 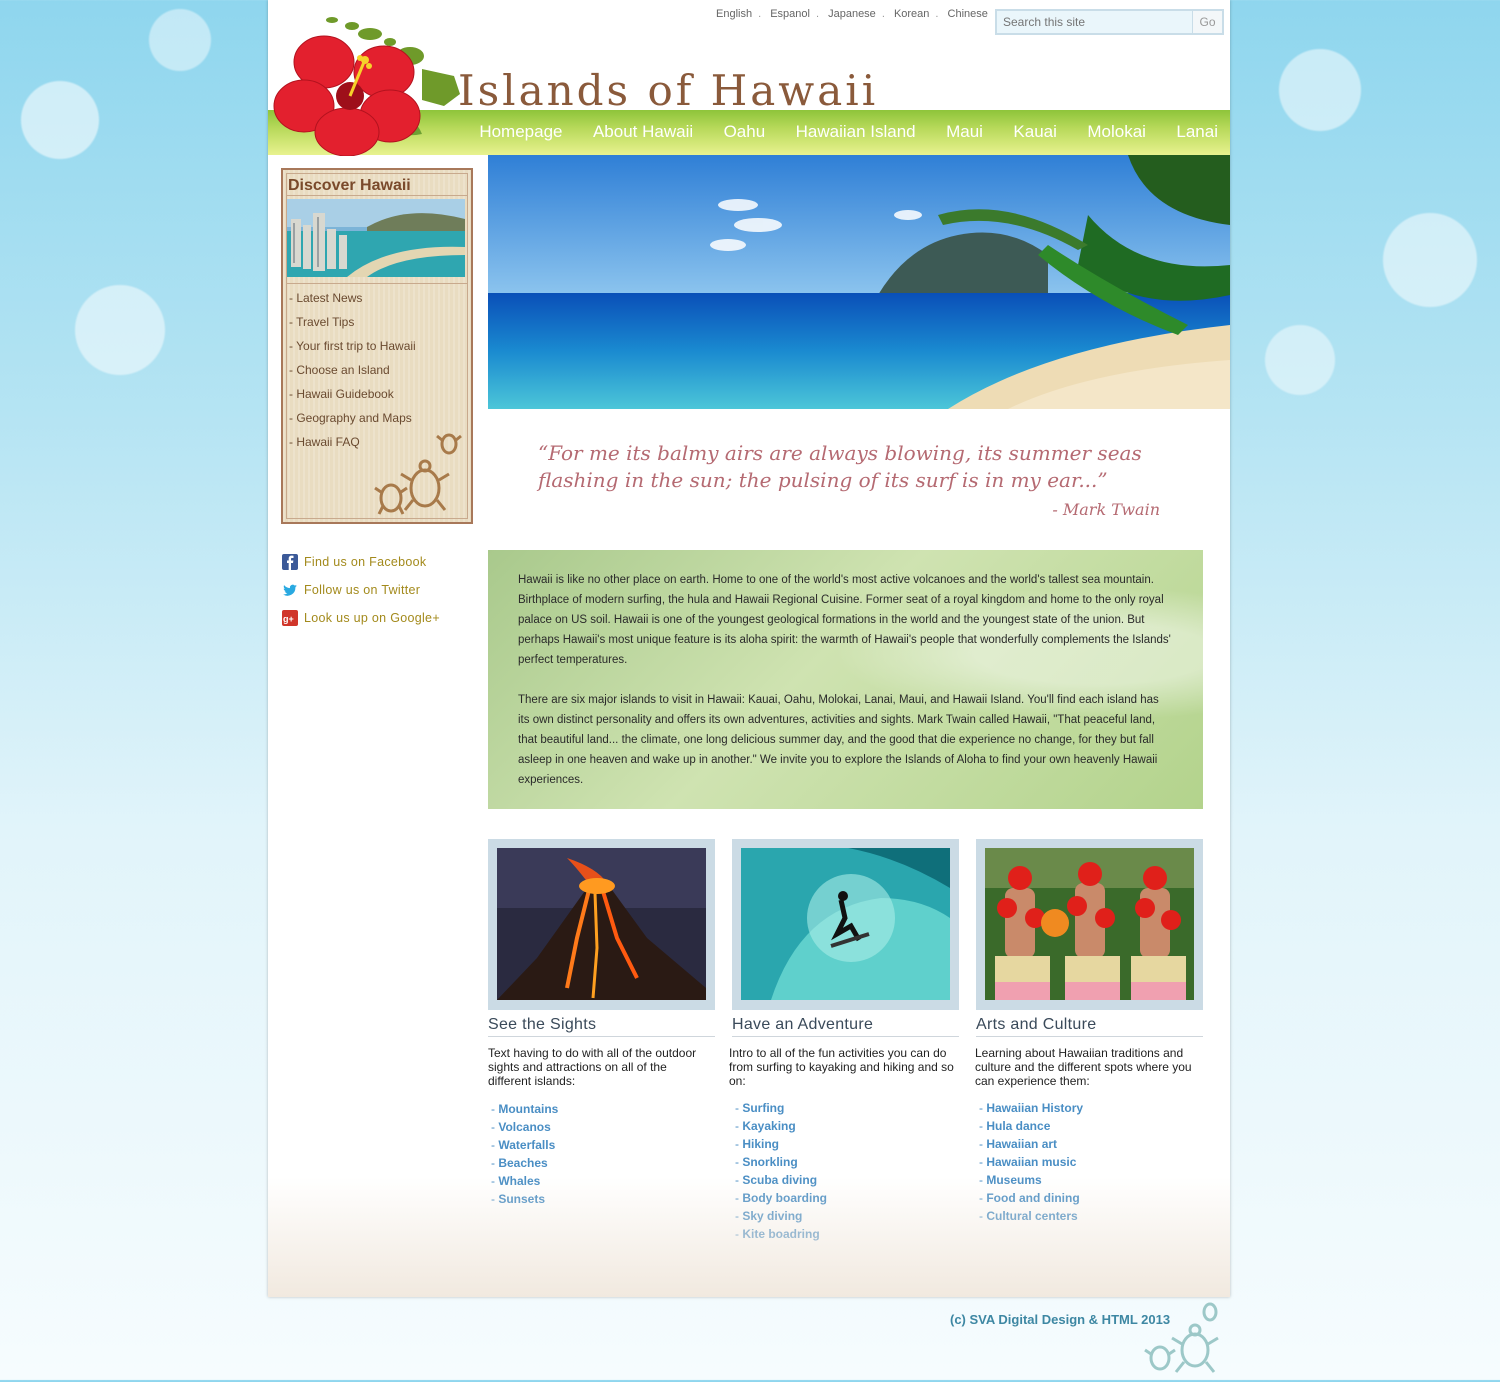 I want to click on turtle-decoration-icon, so click(x=418, y=474).